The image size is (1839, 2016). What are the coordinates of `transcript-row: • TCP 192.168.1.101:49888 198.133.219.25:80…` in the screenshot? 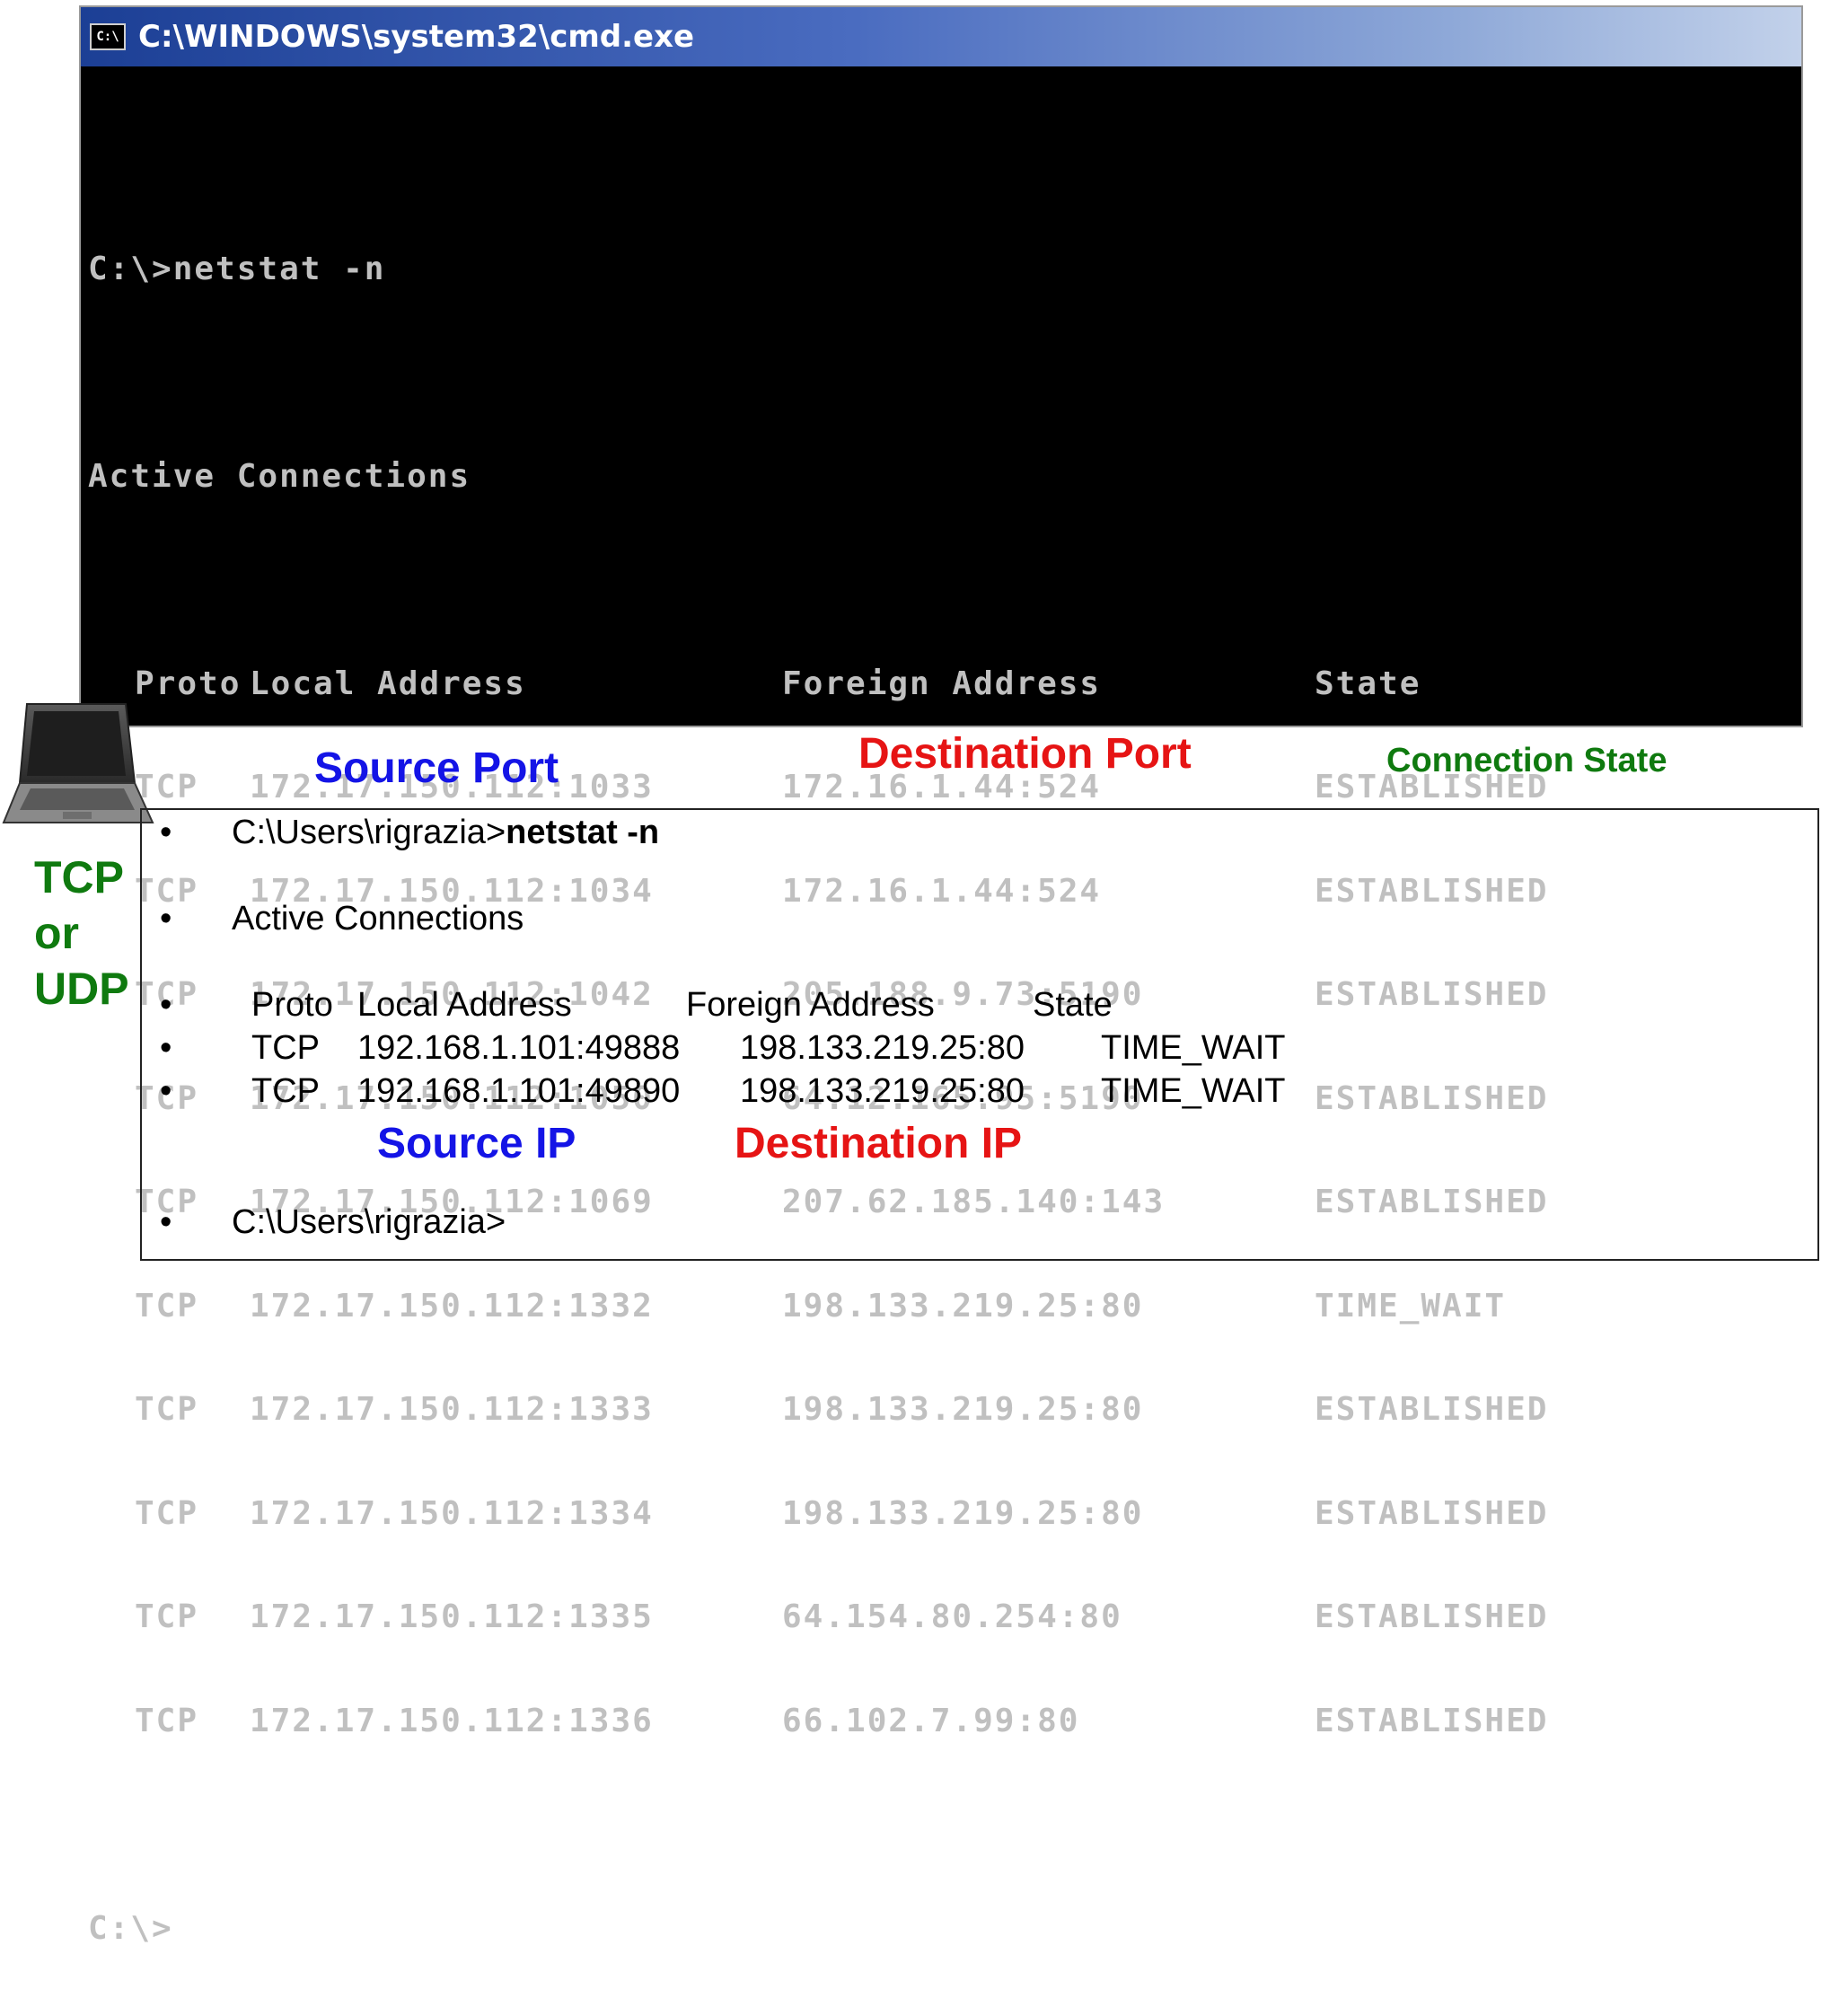 It's located at (722, 1048).